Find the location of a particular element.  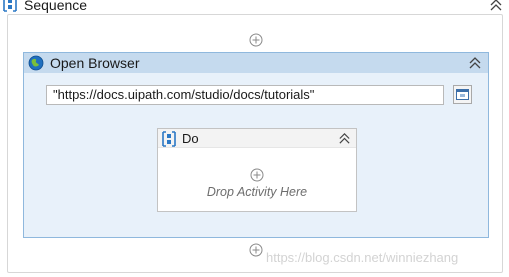

sequence-header: Sequence is located at coordinates (254, 7).